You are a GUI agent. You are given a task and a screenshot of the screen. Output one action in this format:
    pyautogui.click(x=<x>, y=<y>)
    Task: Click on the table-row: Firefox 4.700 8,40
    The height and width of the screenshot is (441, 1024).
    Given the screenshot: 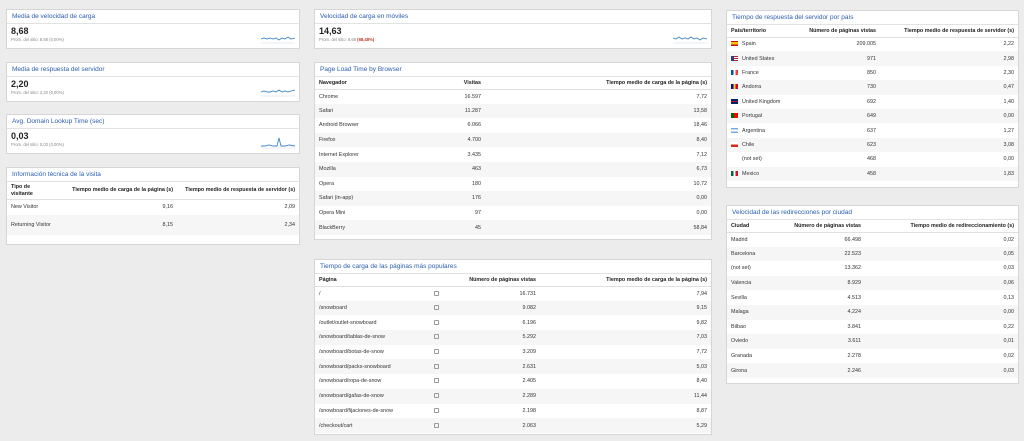 What is the action you would take?
    pyautogui.click(x=513, y=140)
    